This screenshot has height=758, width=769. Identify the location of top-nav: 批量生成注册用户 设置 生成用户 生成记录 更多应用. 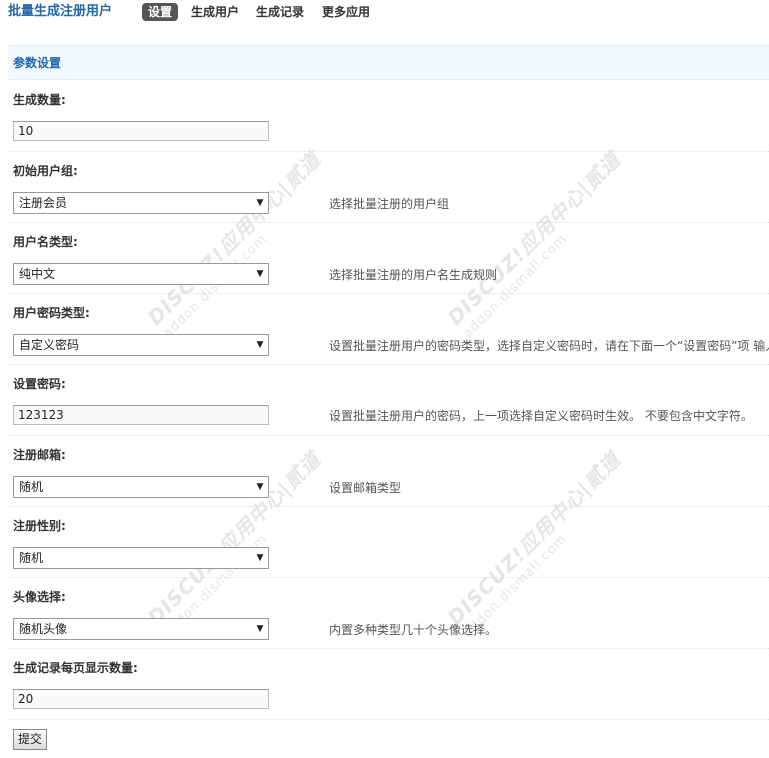
(384, 13).